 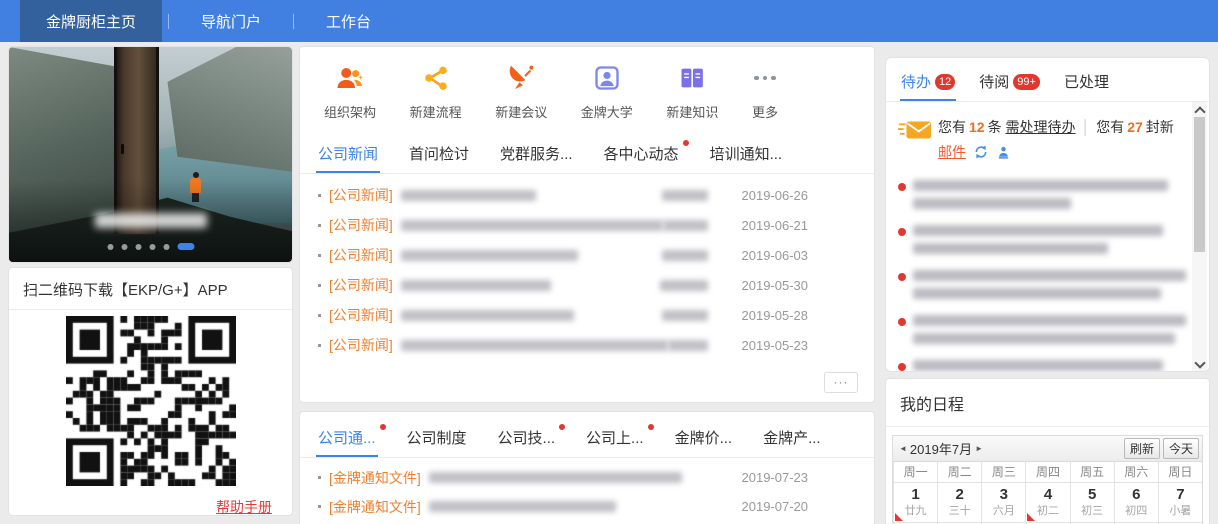 What do you see at coordinates (1199, 110) in the screenshot?
I see `scroll-up-icon` at bounding box center [1199, 110].